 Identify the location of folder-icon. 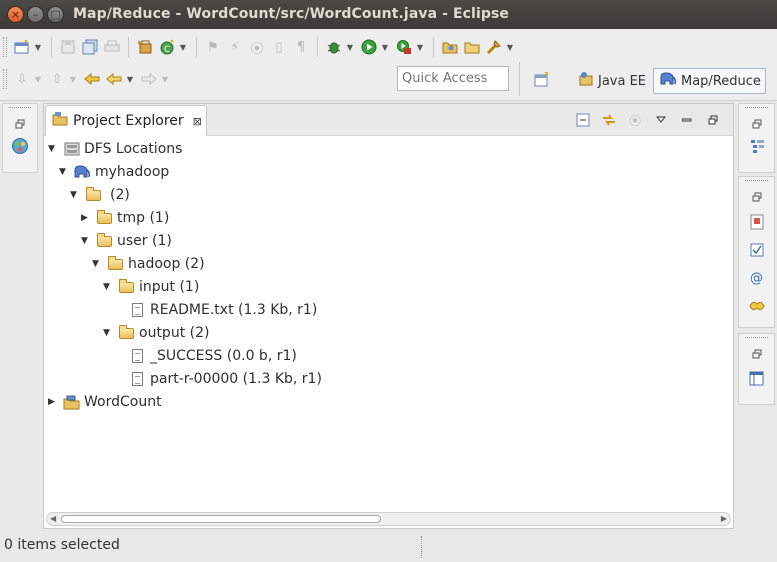
(115, 263).